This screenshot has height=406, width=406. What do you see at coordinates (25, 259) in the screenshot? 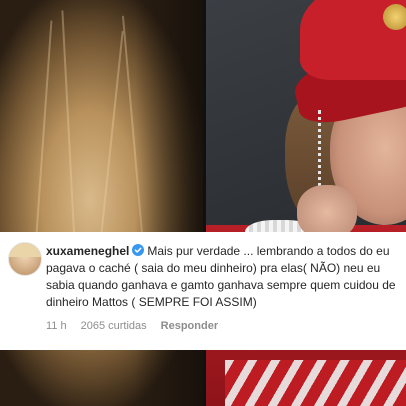
I see `avatar` at bounding box center [25, 259].